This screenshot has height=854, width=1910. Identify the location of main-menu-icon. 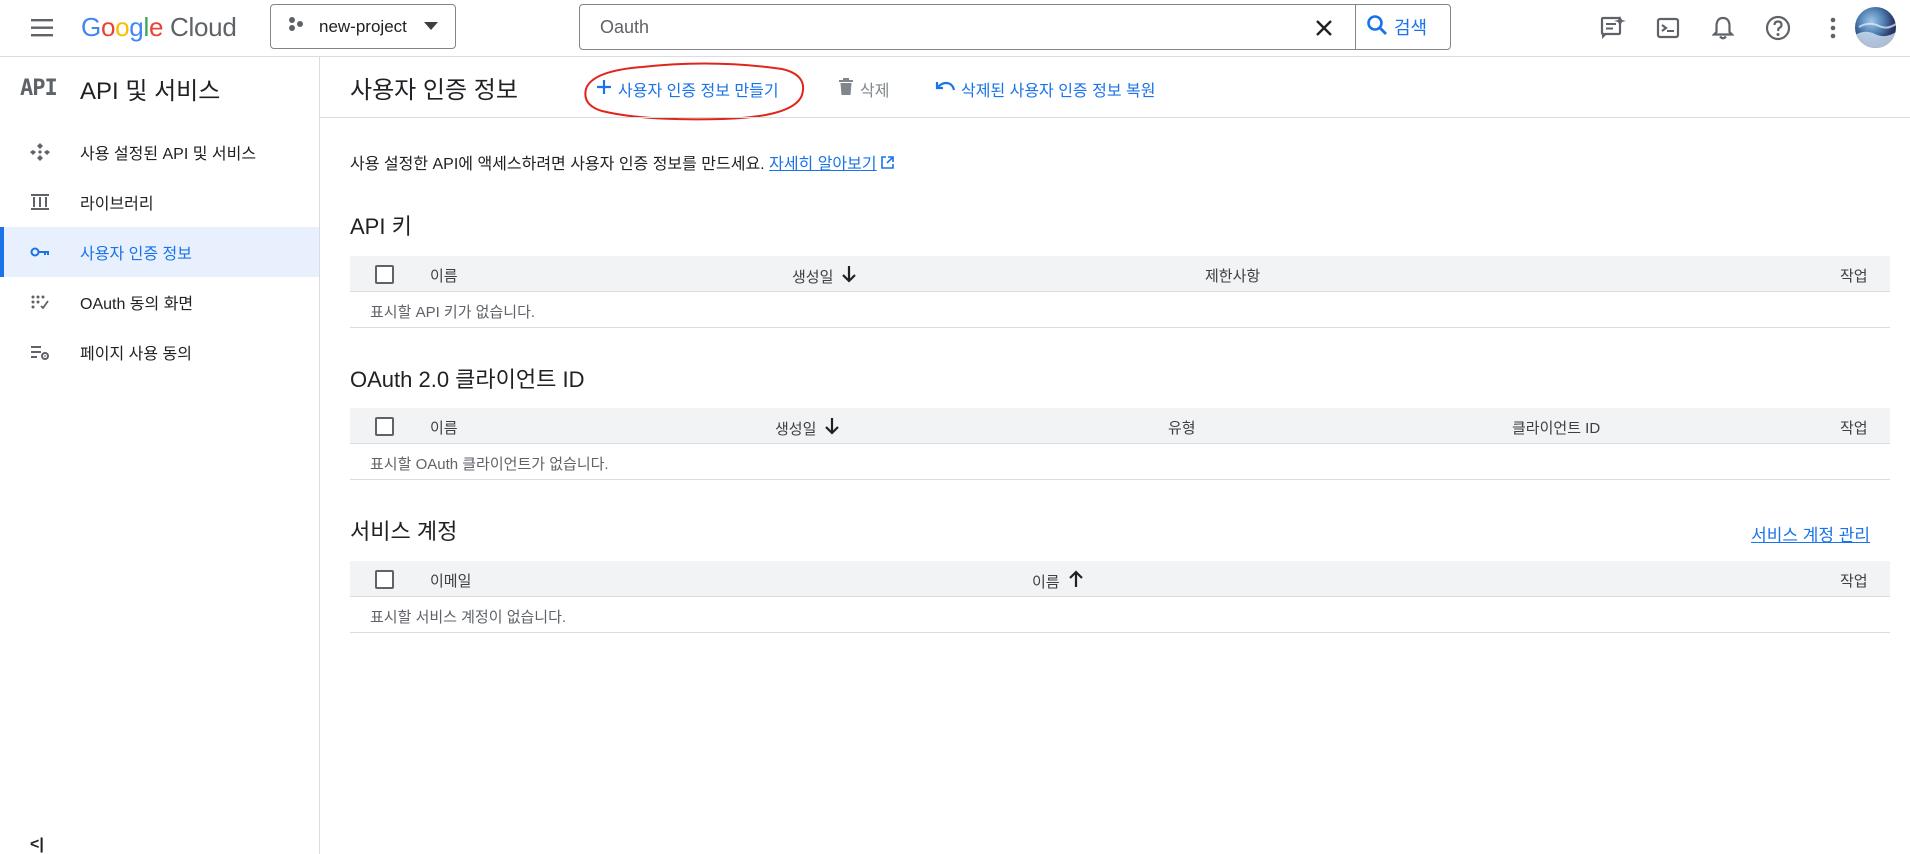
(43, 28).